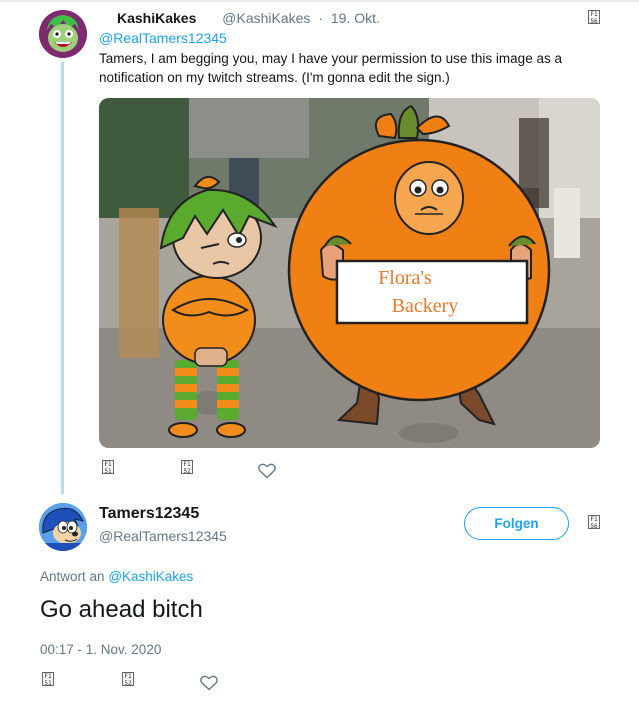 The image size is (639, 720). Describe the element at coordinates (319, 1) in the screenshot. I see `top-divider` at that location.